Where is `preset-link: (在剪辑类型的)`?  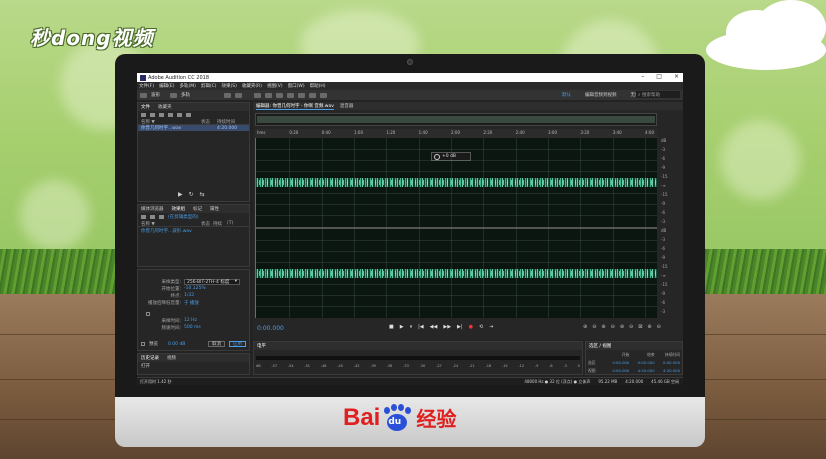
preset-link: (在剪辑类型的) is located at coordinates (183, 217).